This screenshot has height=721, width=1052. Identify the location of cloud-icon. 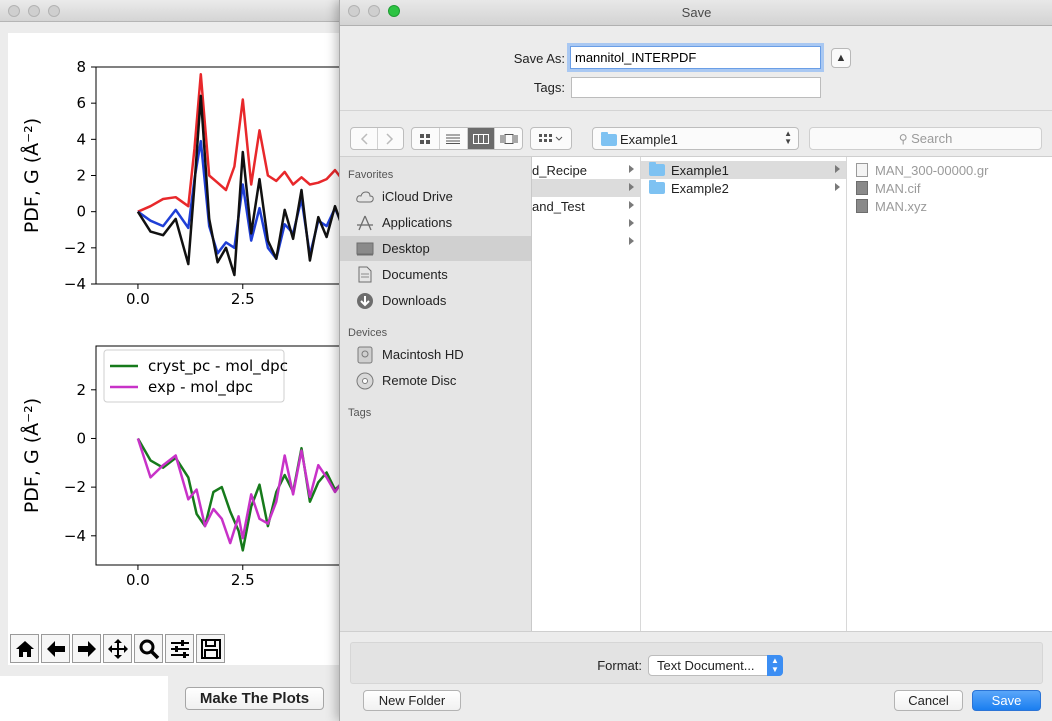
(365, 197).